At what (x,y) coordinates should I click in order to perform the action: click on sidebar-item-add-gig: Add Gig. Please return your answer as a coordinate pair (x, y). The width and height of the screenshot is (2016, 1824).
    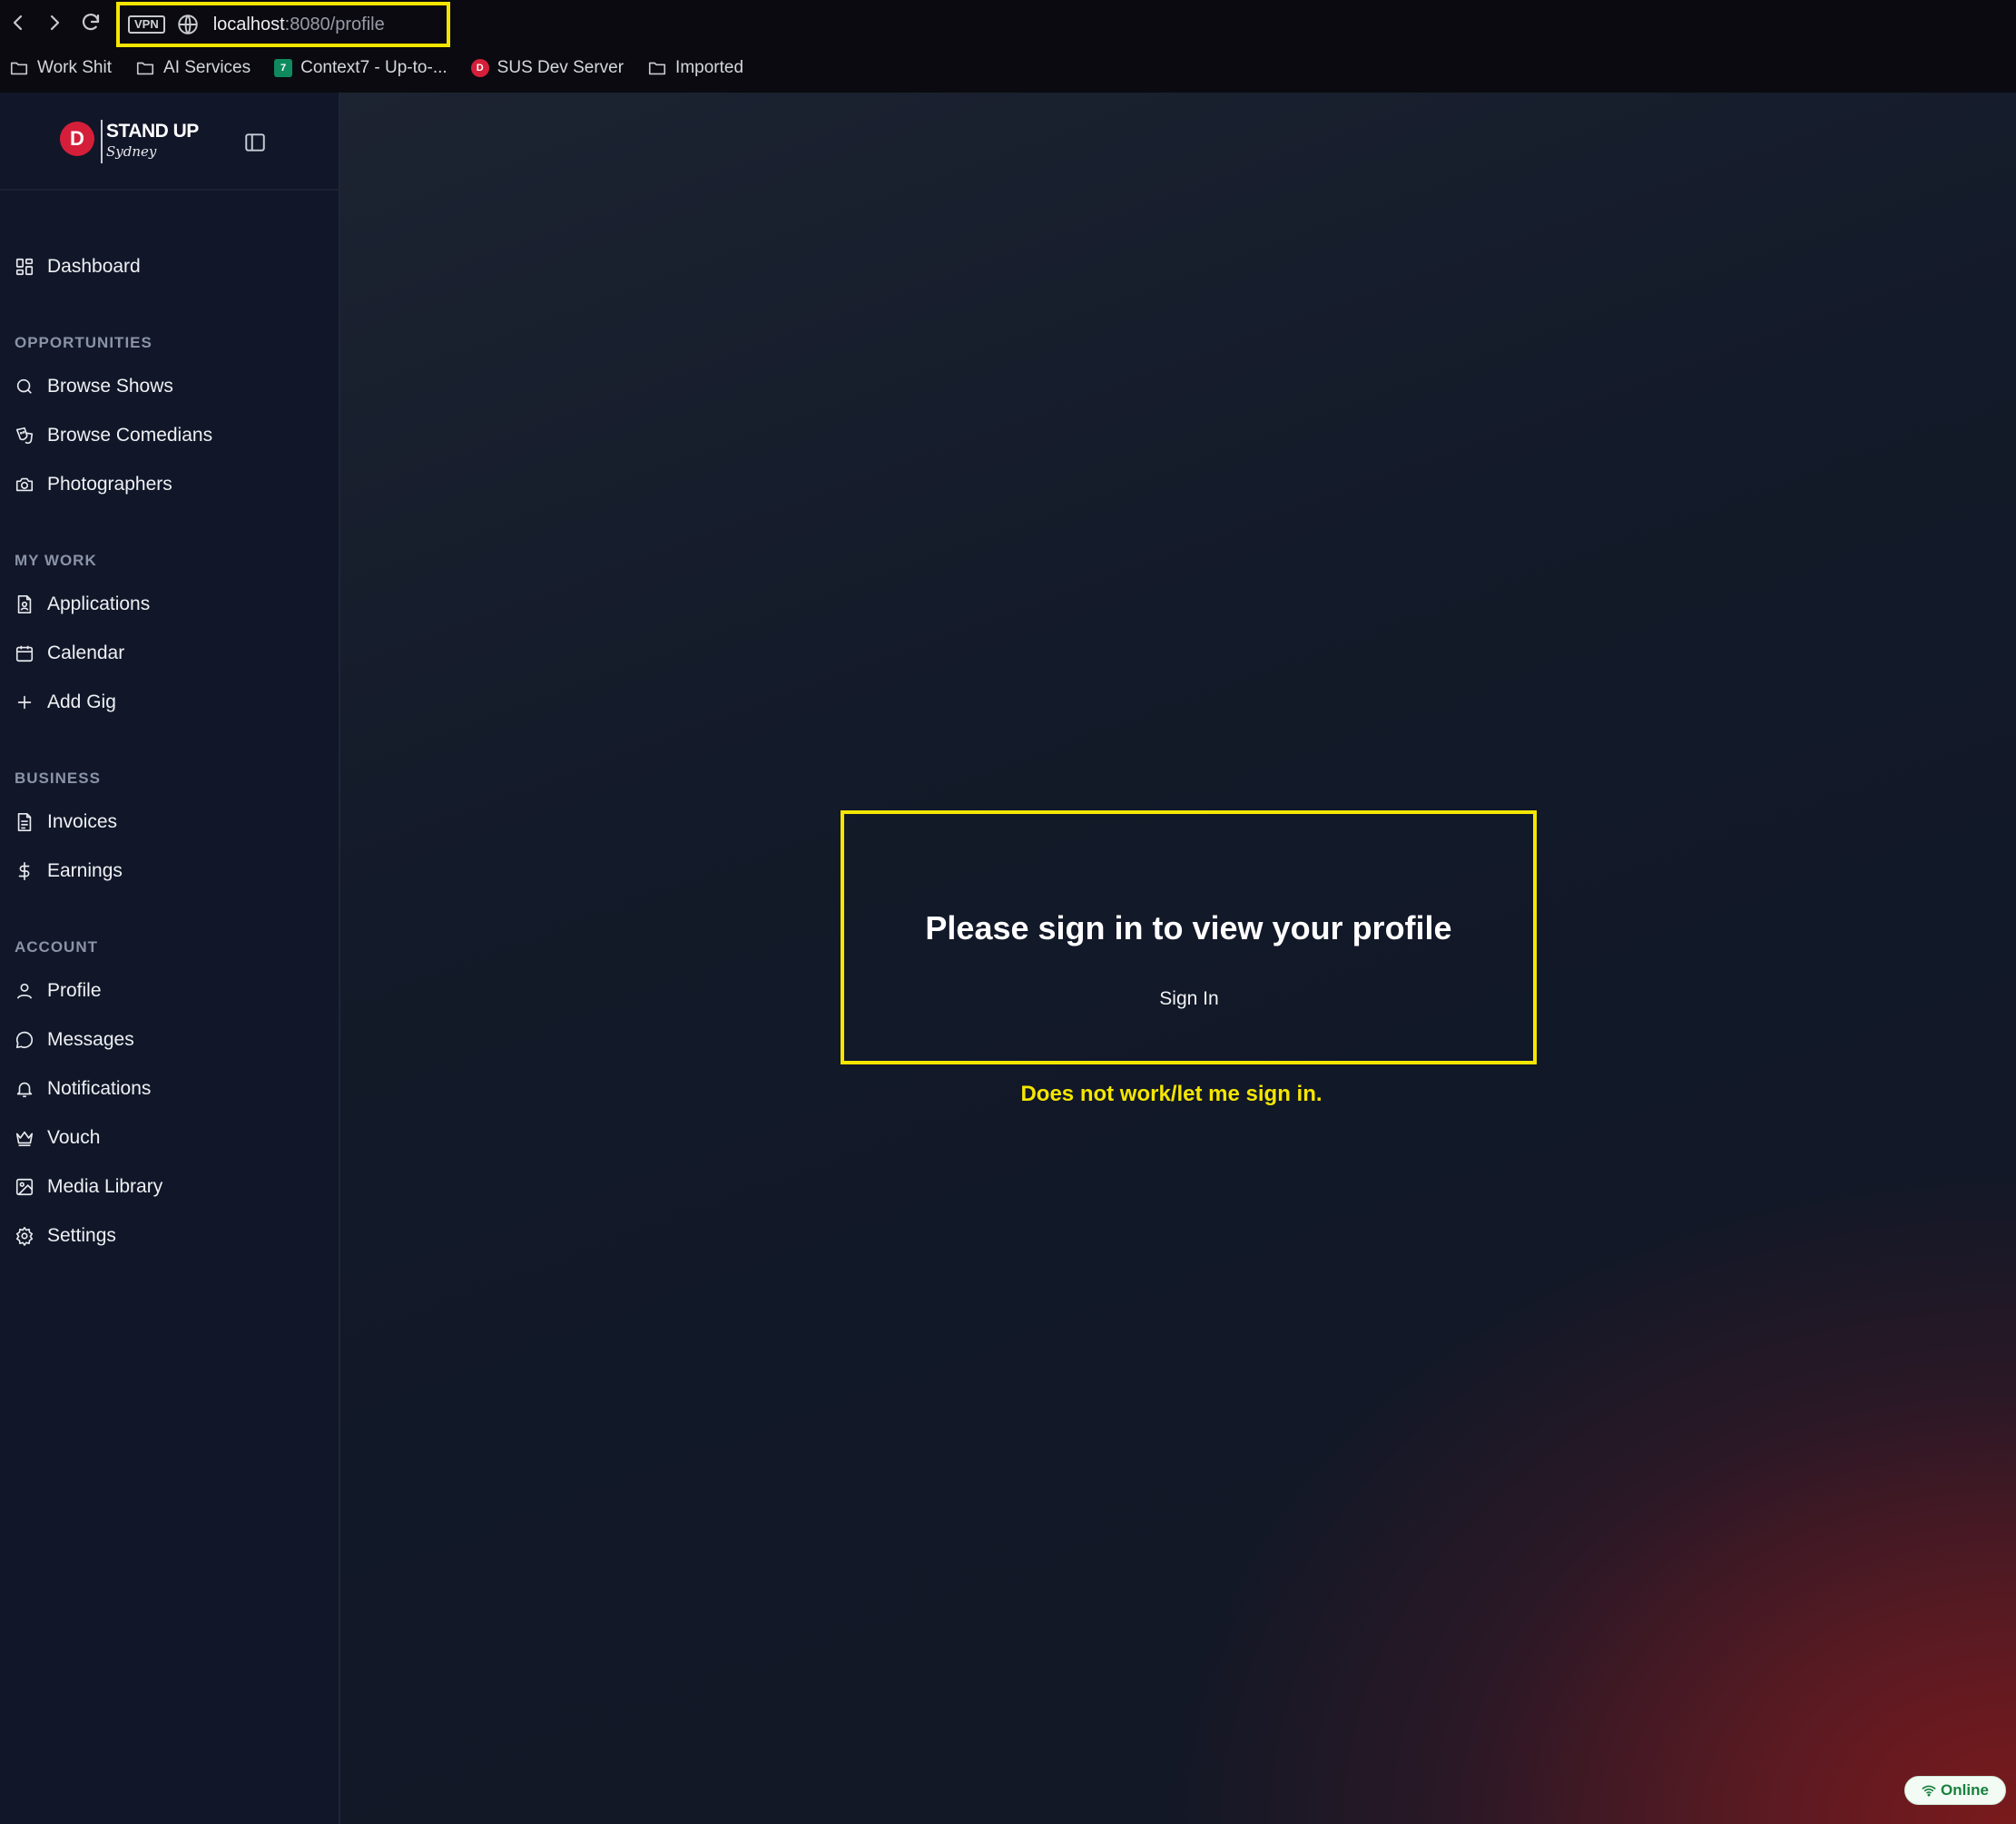
    Looking at the image, I should click on (169, 703).